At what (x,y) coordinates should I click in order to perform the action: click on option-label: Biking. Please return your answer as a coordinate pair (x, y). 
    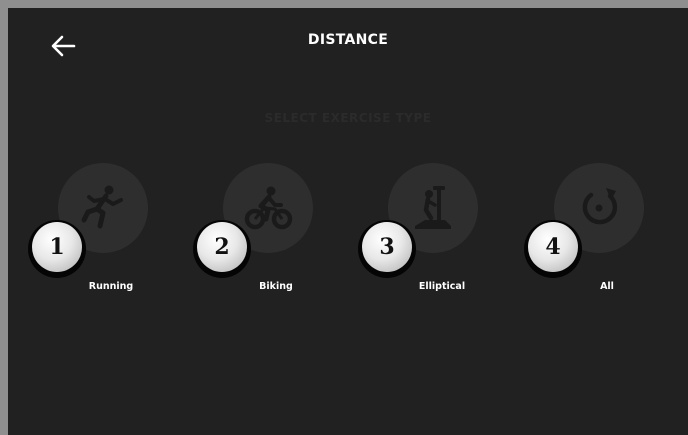
    Looking at the image, I should click on (276, 286).